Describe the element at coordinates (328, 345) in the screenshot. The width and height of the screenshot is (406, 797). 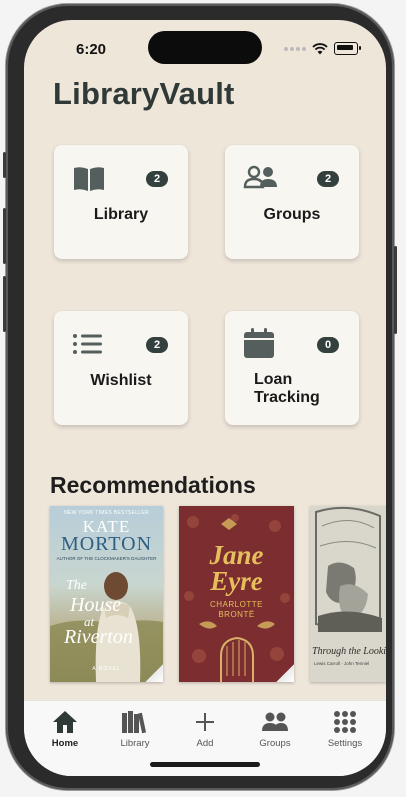
I see `loan-tracking-count-badge: 0` at that location.